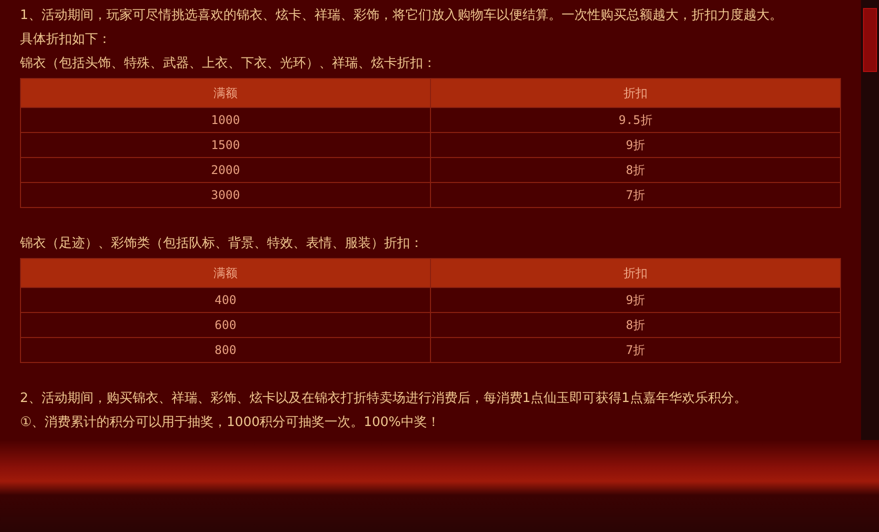 The image size is (879, 532). Describe the element at coordinates (228, 64) in the screenshot. I see `table-heading: 锦衣（包括头饰、特殊、武器、上衣、下衣、光环）、祥瑞、炫卡折扣：` at that location.